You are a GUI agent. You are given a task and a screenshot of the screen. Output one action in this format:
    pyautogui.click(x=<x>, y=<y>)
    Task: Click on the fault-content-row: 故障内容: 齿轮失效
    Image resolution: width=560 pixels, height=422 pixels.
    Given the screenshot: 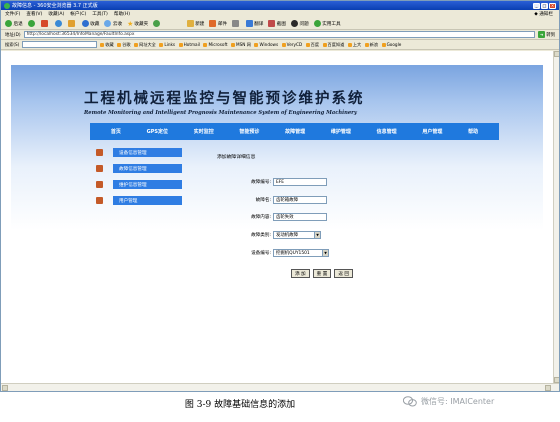 What is the action you would take?
    pyautogui.click(x=276, y=217)
    